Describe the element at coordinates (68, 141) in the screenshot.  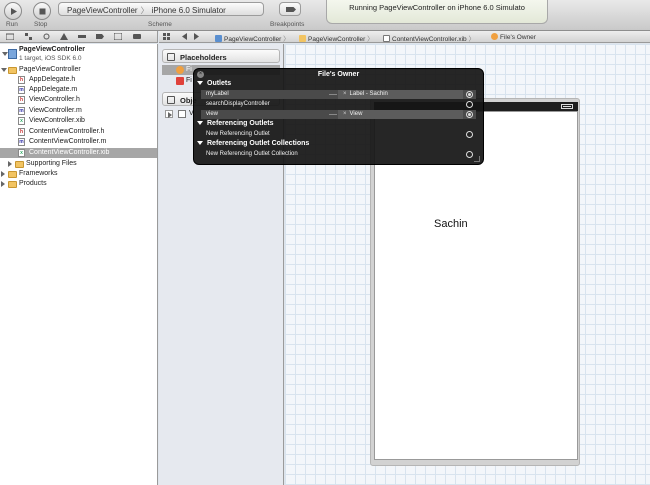
I see `item-label: ContentViewController.m` at that location.